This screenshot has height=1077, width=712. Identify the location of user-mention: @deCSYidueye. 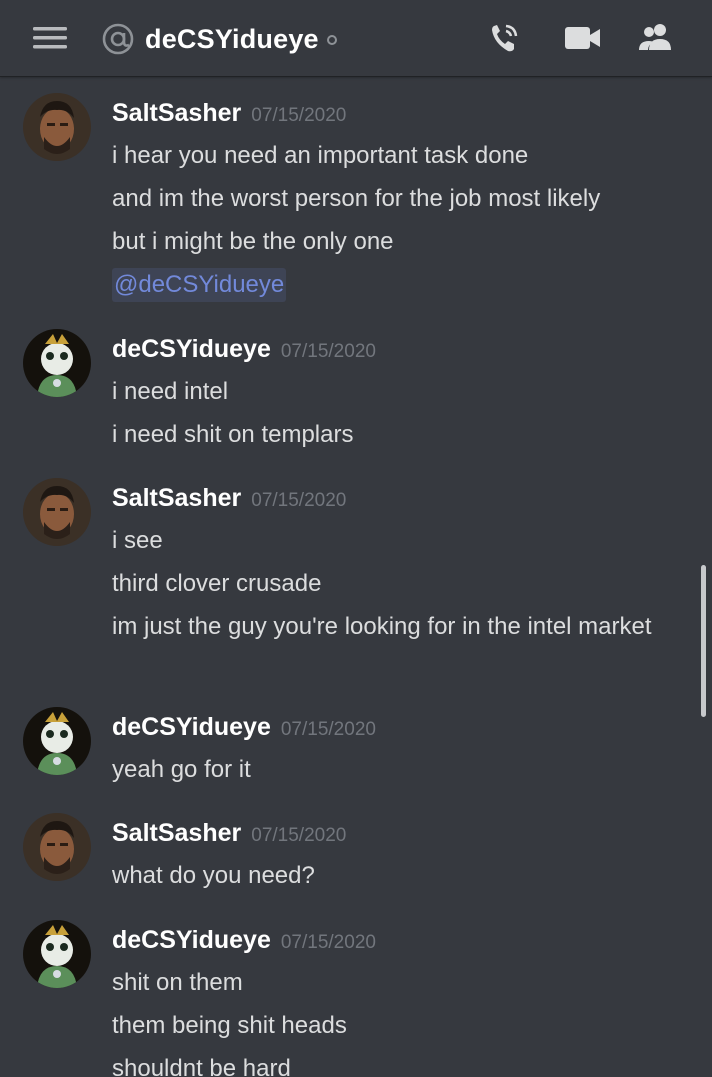
(199, 285).